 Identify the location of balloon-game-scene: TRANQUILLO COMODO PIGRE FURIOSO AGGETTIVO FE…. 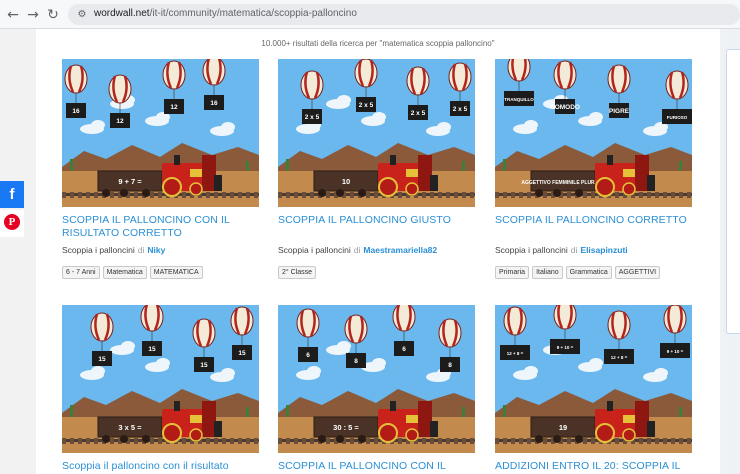
(593, 133).